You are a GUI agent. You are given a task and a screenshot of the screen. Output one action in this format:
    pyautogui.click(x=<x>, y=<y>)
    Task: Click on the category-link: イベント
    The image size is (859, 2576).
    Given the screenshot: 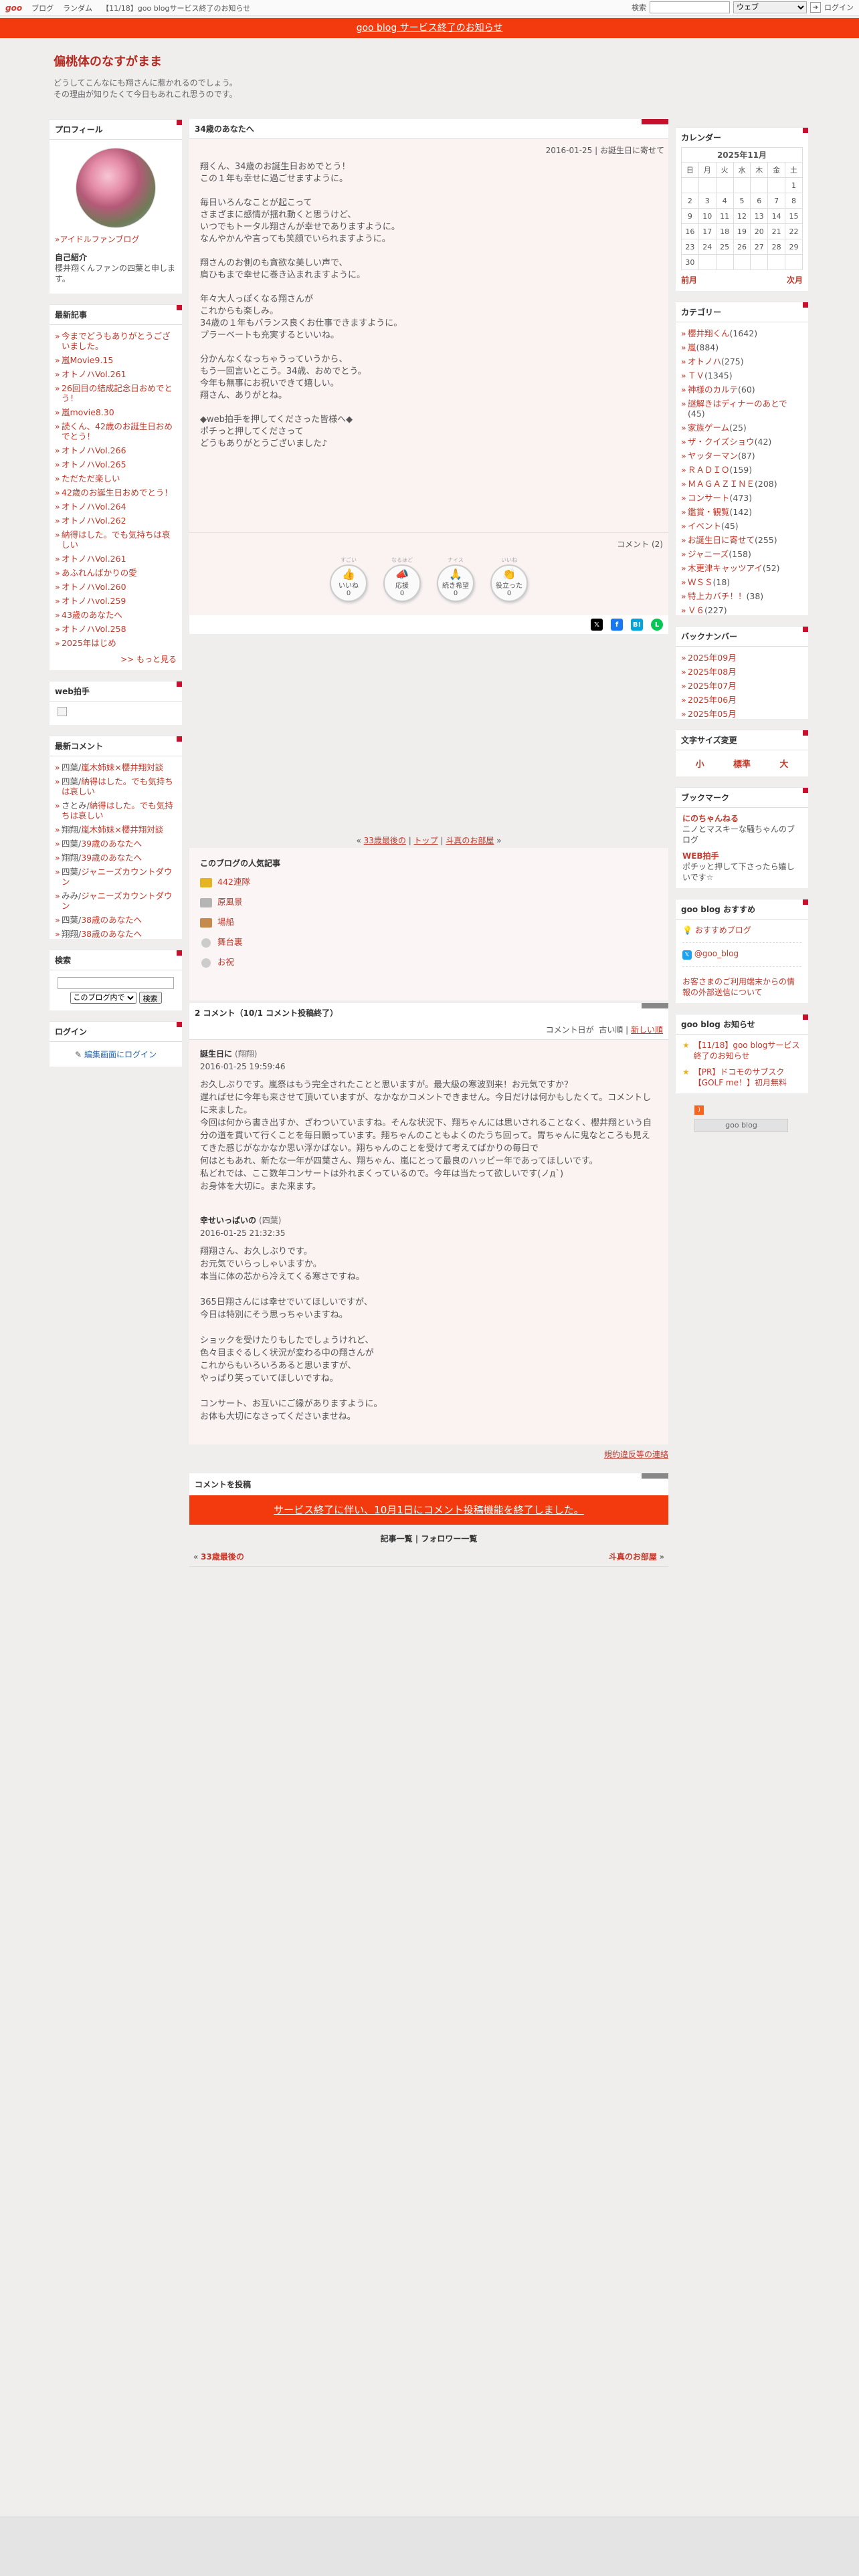 What is the action you would take?
    pyautogui.click(x=704, y=526)
    